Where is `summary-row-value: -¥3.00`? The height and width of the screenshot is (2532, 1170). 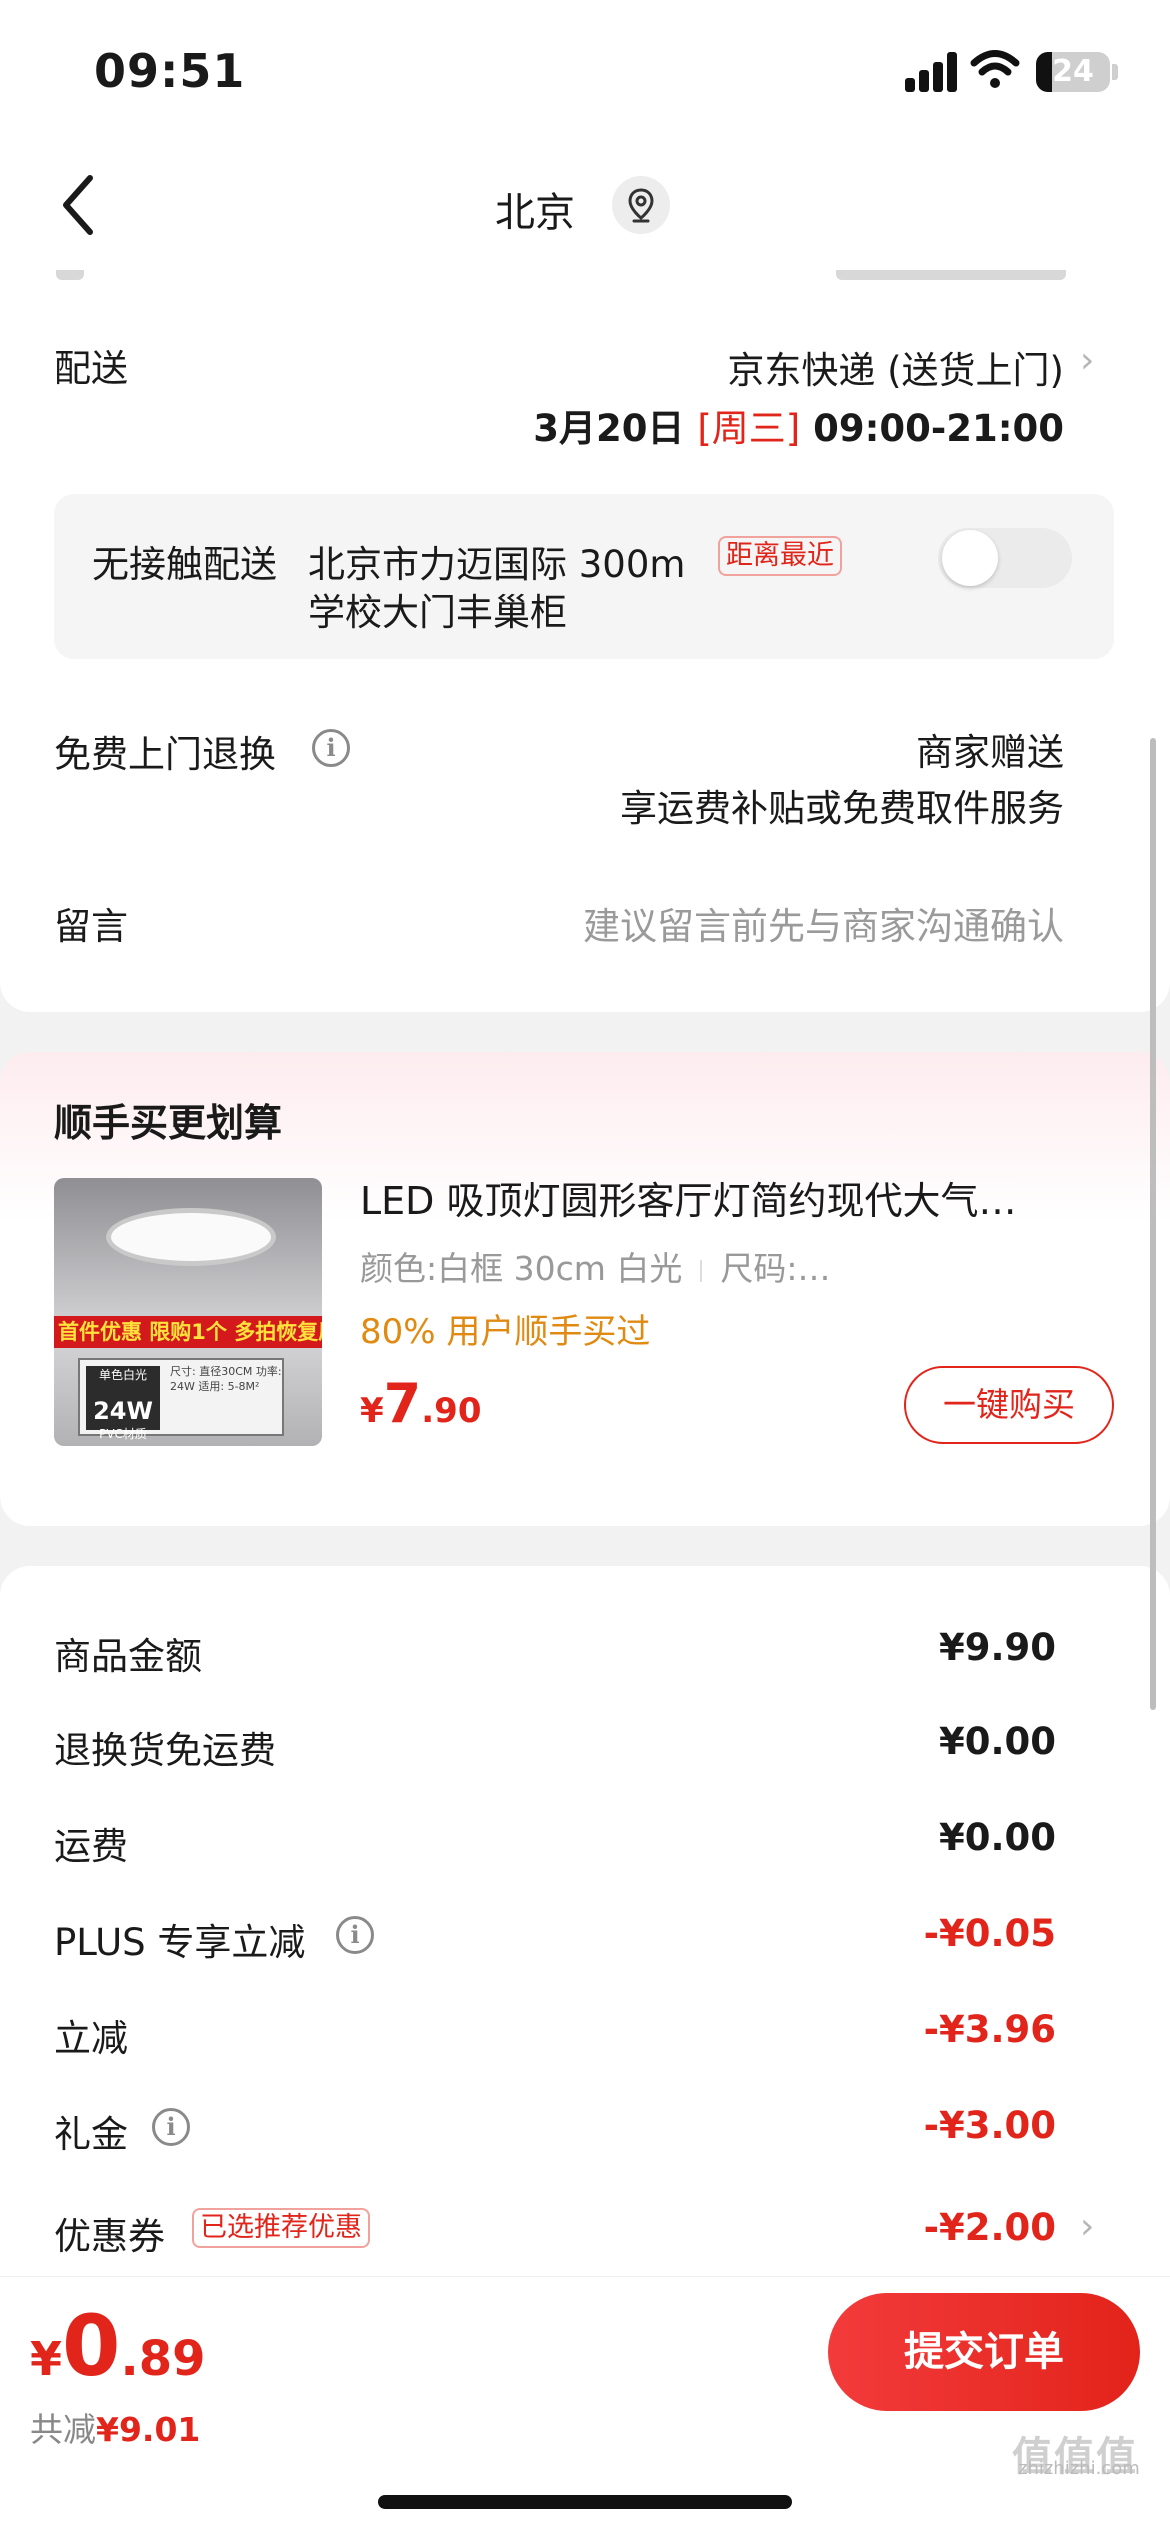
summary-row-value: -¥3.00 is located at coordinates (989, 2125).